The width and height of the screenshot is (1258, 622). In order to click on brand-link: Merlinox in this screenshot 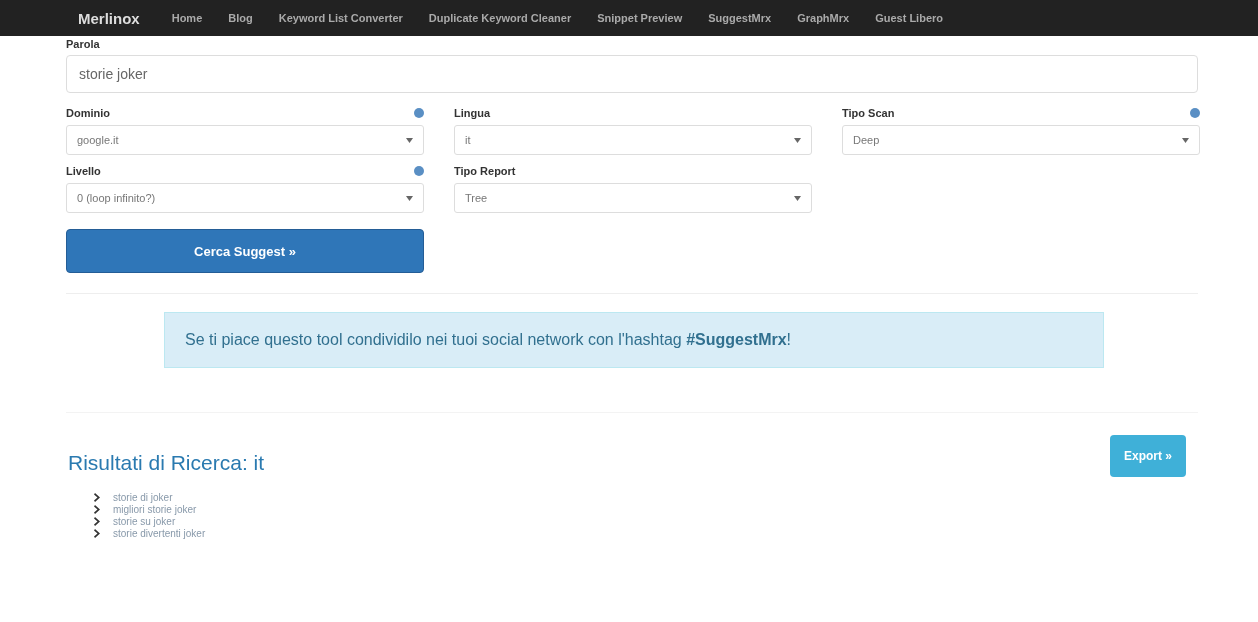, I will do `click(109, 18)`.